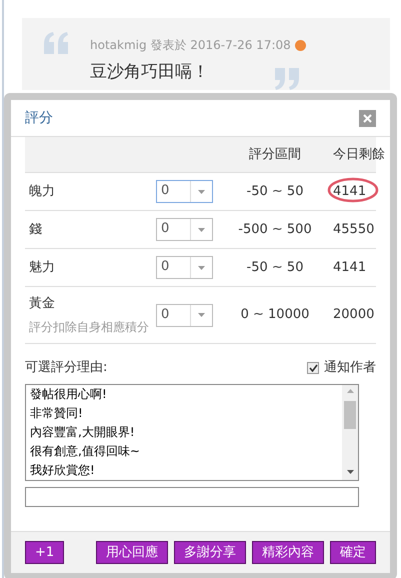 This screenshot has width=401, height=578. I want to click on reason-option: 很有創意,值得回味~, so click(186, 451).